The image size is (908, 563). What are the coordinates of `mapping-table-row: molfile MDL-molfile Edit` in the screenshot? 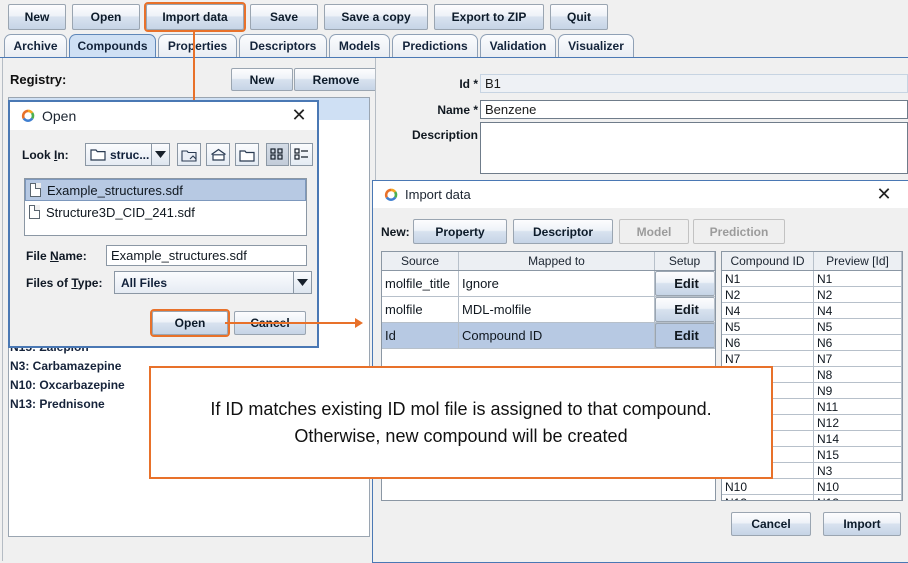 It's located at (548, 310).